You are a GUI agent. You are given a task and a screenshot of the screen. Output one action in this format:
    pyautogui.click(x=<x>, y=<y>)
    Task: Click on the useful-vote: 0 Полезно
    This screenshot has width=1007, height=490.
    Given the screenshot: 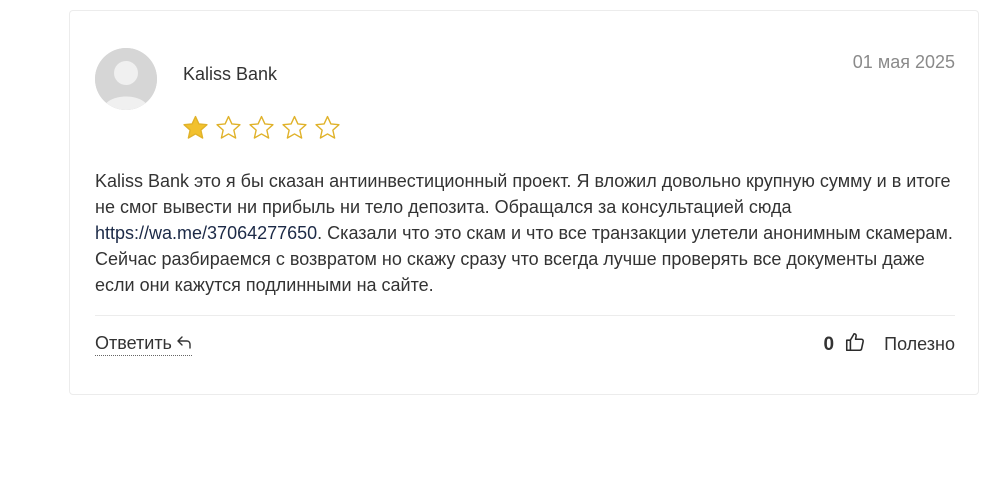 What is the action you would take?
    pyautogui.click(x=889, y=344)
    